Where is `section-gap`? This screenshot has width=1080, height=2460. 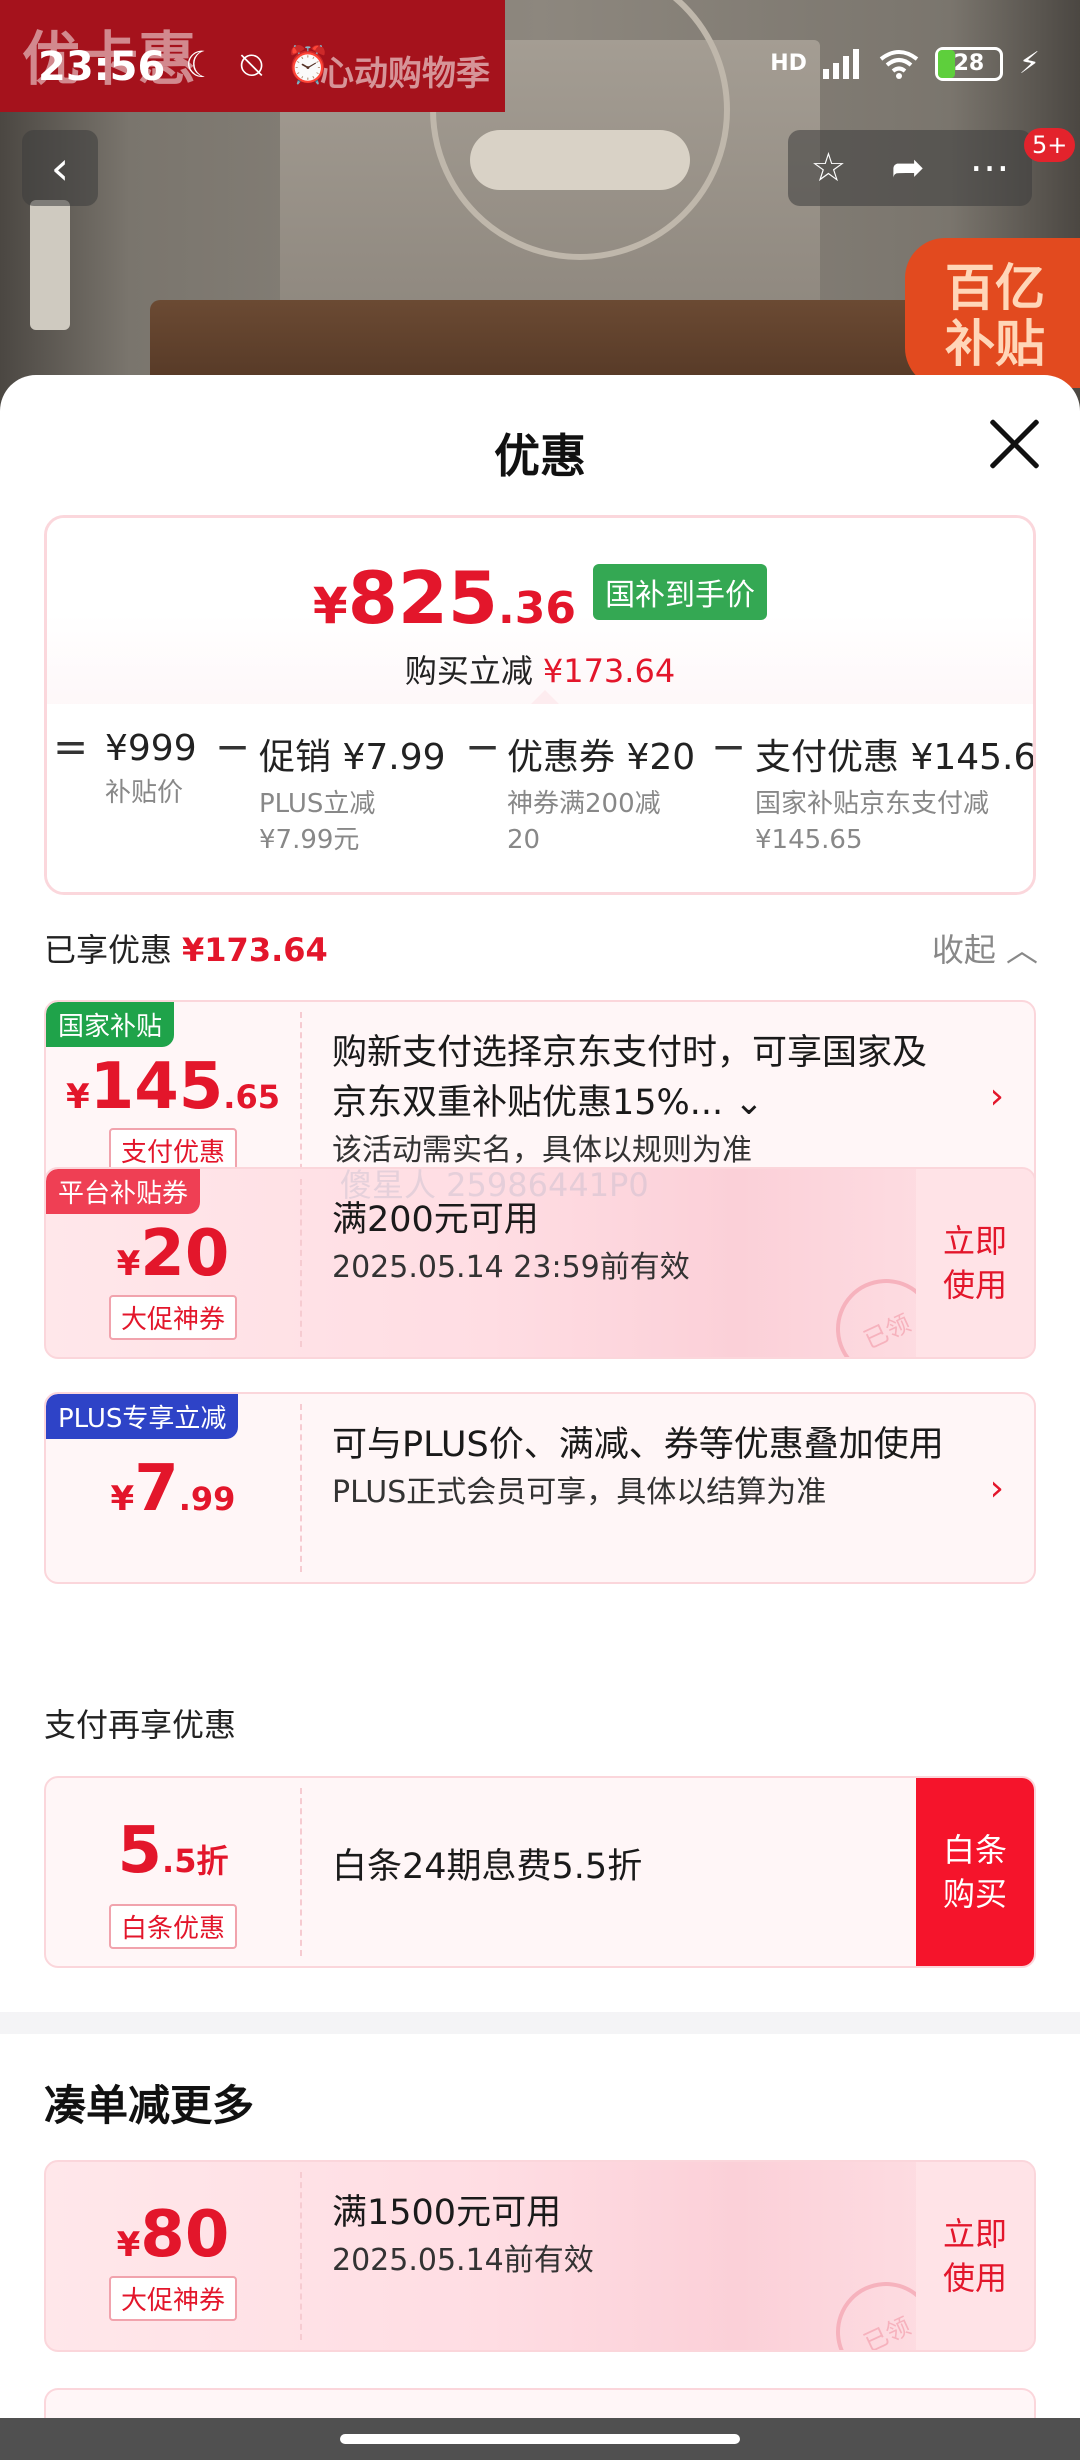 section-gap is located at coordinates (540, 2023).